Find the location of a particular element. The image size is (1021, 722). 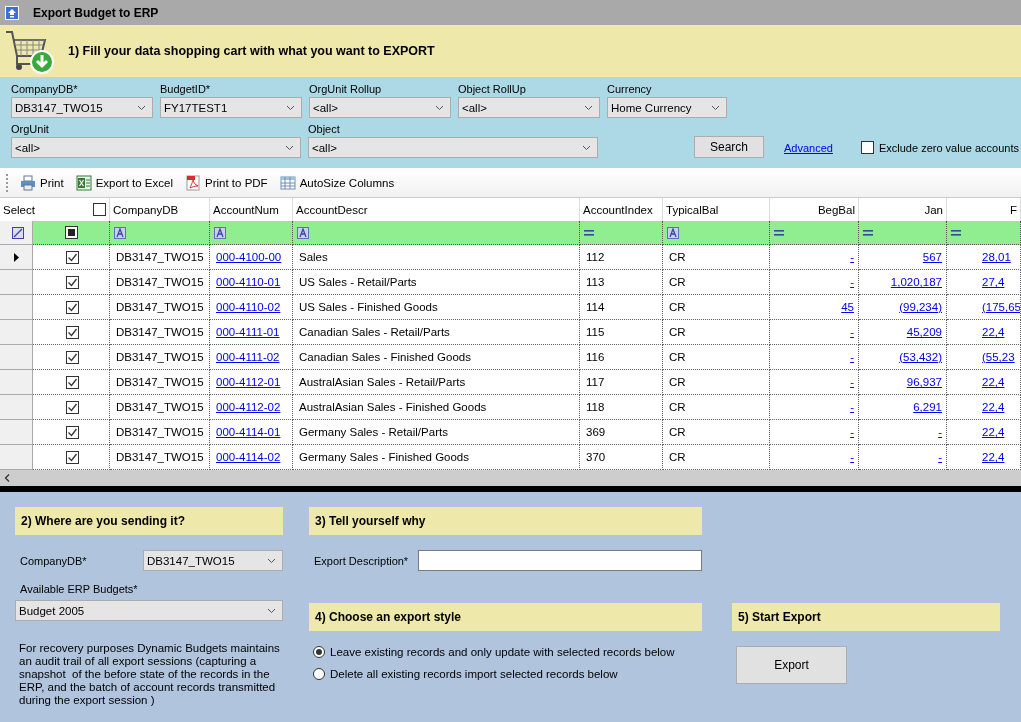

description-field is located at coordinates (560, 560).